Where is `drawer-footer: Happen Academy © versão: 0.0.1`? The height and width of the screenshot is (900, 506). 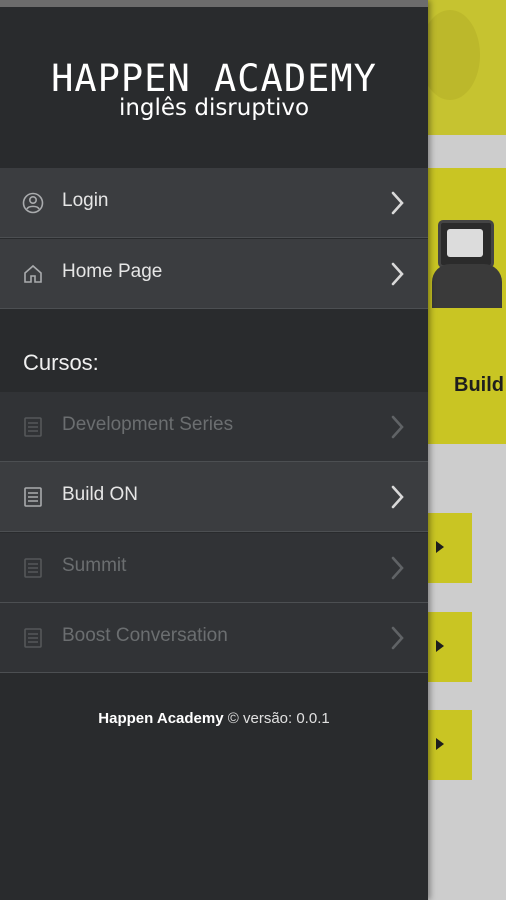
drawer-footer: Happen Academy © versão: 0.0.1 is located at coordinates (214, 718).